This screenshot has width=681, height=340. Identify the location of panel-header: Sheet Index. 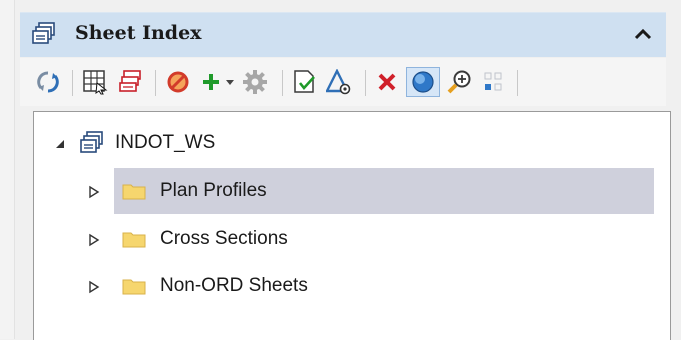
(343, 34).